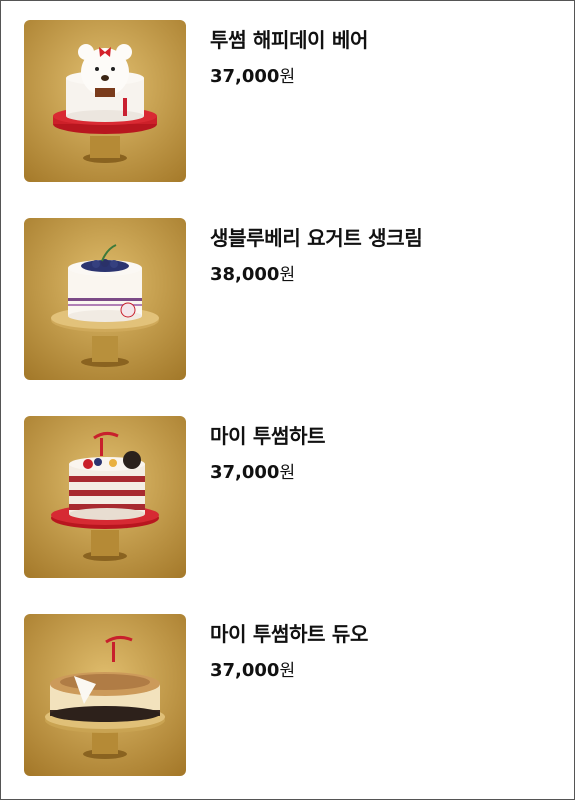 This screenshot has height=800, width=575. I want to click on blueberry-cake-image, so click(105, 299).